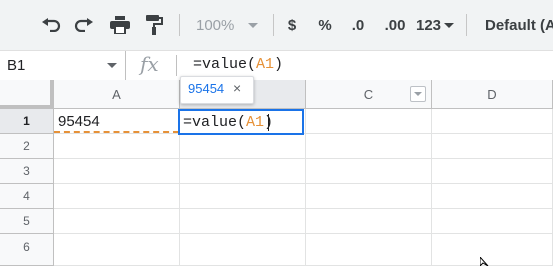 The height and width of the screenshot is (266, 553). What do you see at coordinates (117, 250) in the screenshot?
I see `cell-a6` at bounding box center [117, 250].